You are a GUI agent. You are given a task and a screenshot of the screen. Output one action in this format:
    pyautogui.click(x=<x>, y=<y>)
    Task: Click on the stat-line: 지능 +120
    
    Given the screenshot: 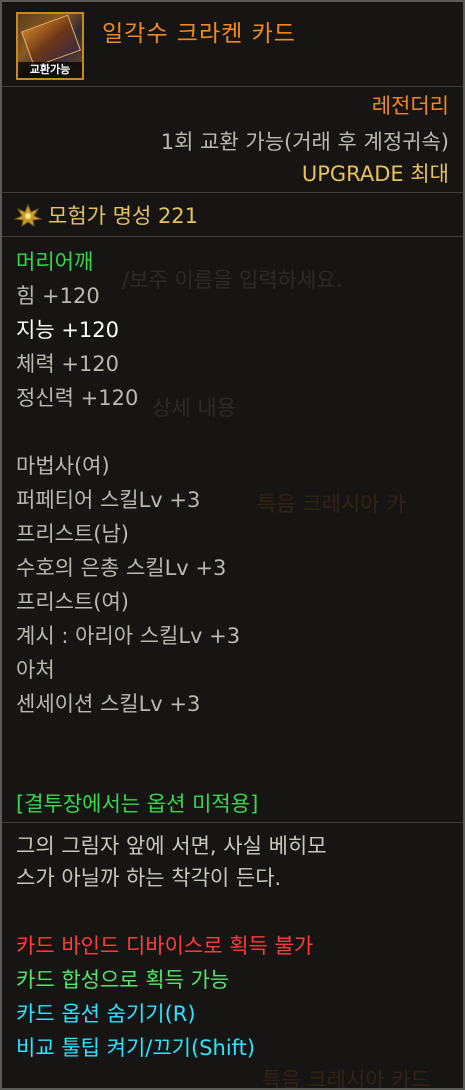 What is the action you would take?
    pyautogui.click(x=67, y=330)
    